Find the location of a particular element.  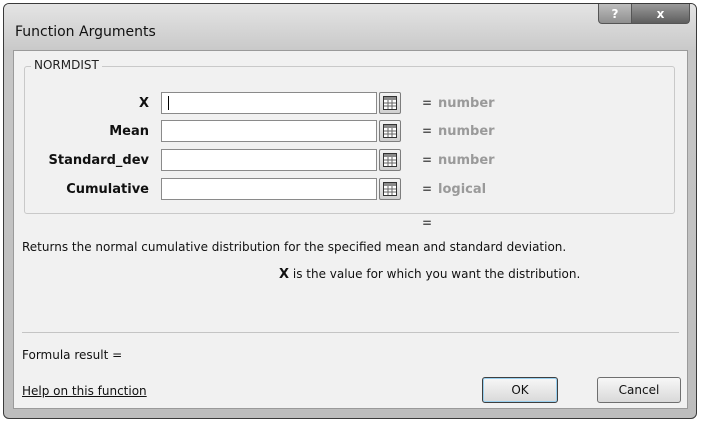

standard-dev-range-button is located at coordinates (390, 160).